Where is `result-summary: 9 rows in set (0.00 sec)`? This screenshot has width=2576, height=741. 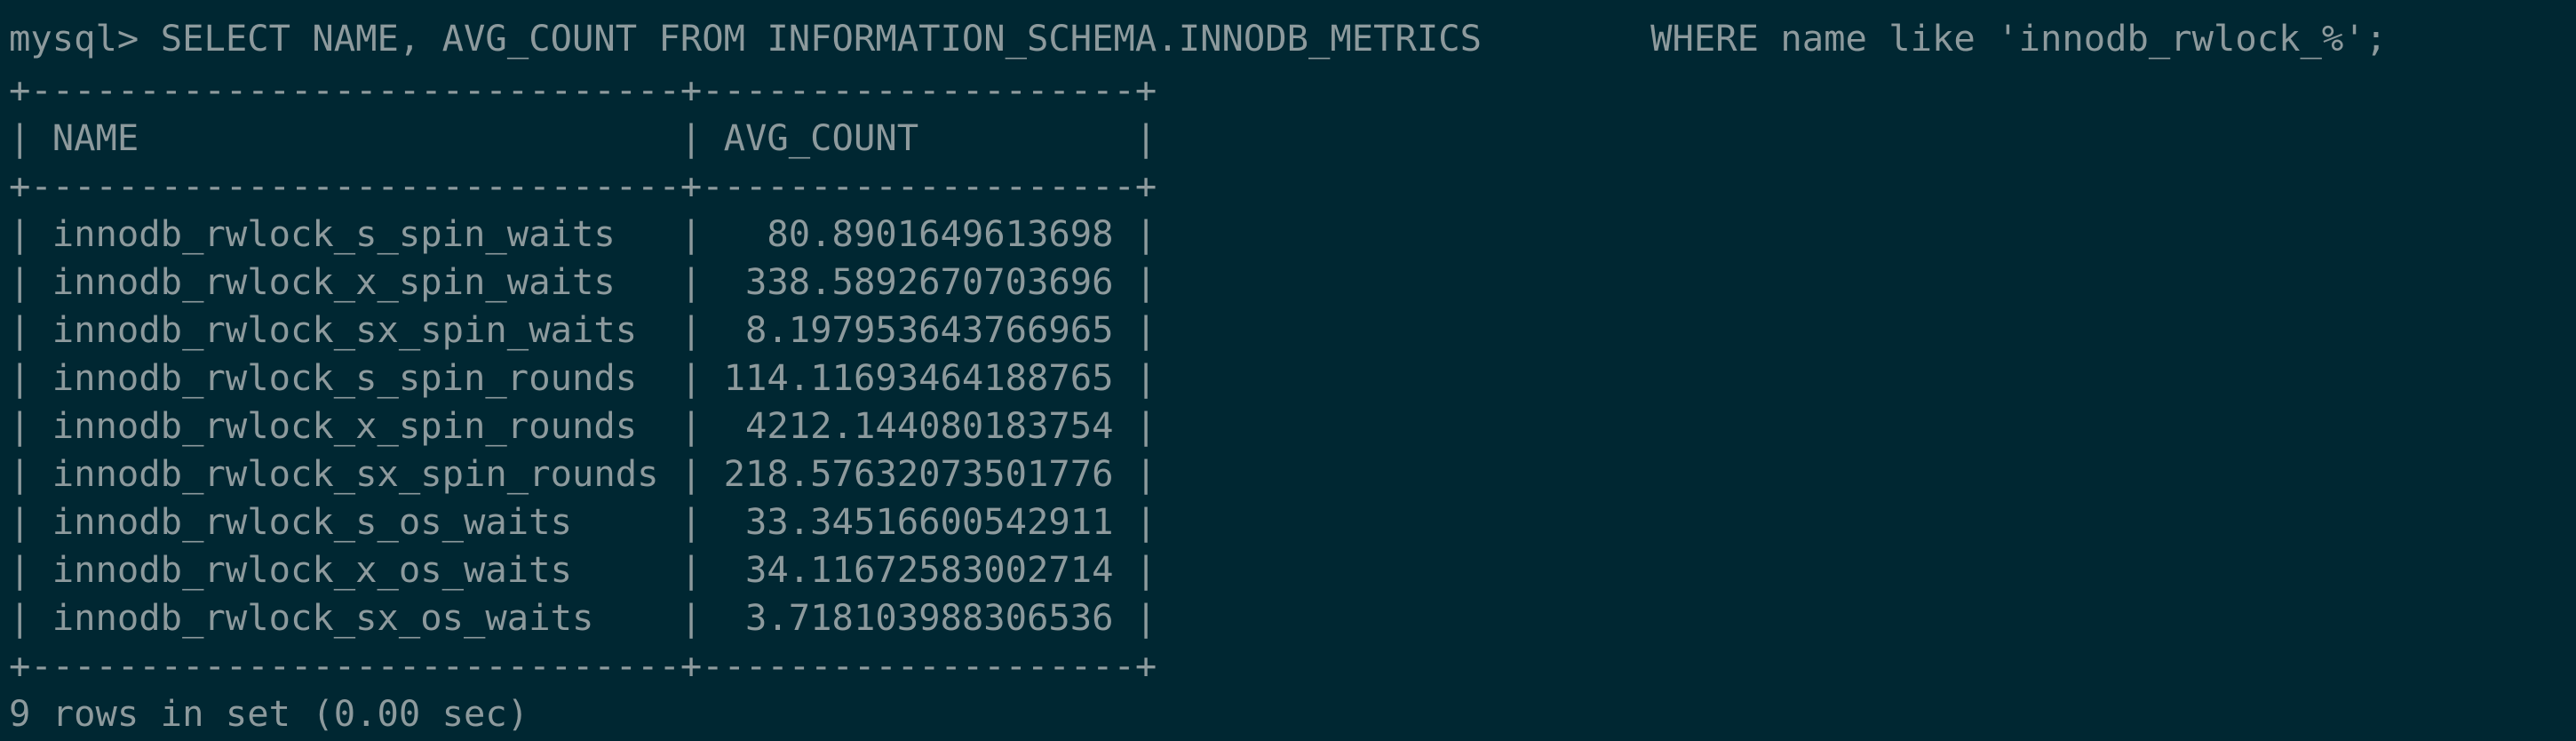 result-summary: 9 rows in set (0.00 sec) is located at coordinates (269, 713).